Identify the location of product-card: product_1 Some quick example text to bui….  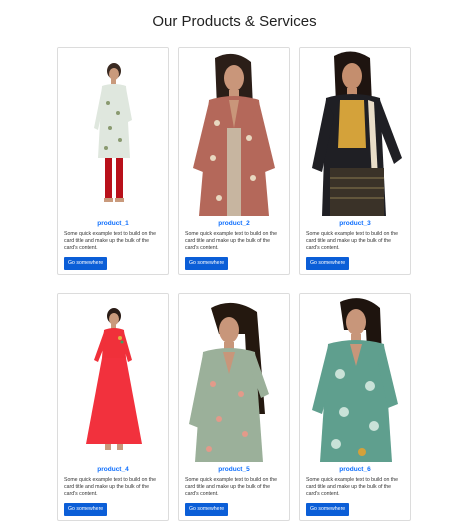
(113, 161).